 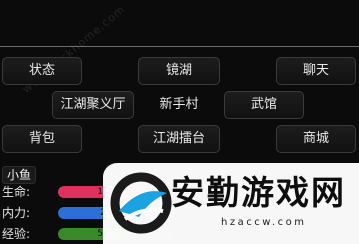 I want to click on bag-button: 背包, so click(x=42, y=139).